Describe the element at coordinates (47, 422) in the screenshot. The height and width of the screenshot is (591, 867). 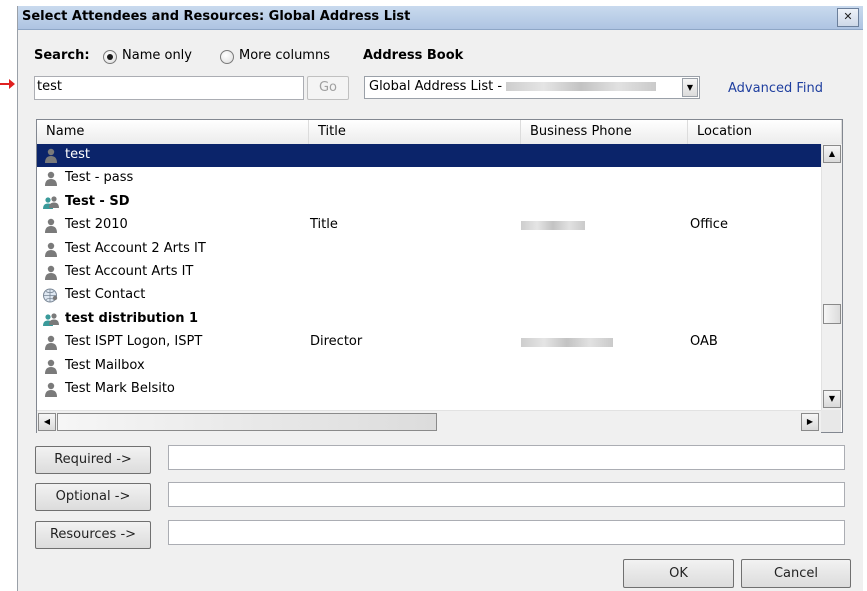
I see `scroll-left-arrow-icon: ◀` at that location.